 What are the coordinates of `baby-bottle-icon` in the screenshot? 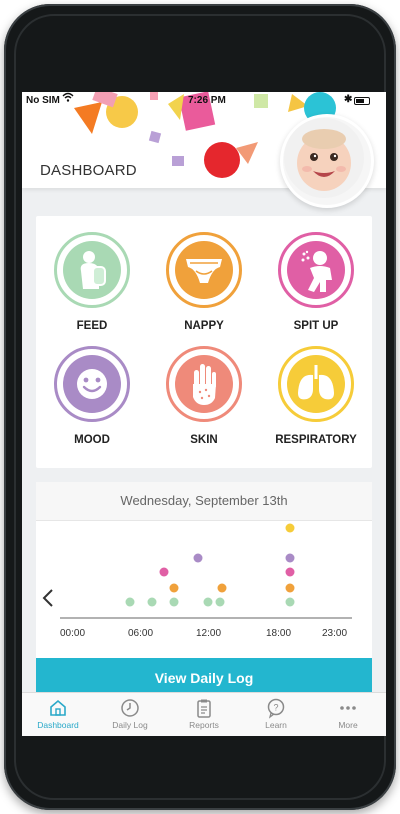 It's located at (93, 270).